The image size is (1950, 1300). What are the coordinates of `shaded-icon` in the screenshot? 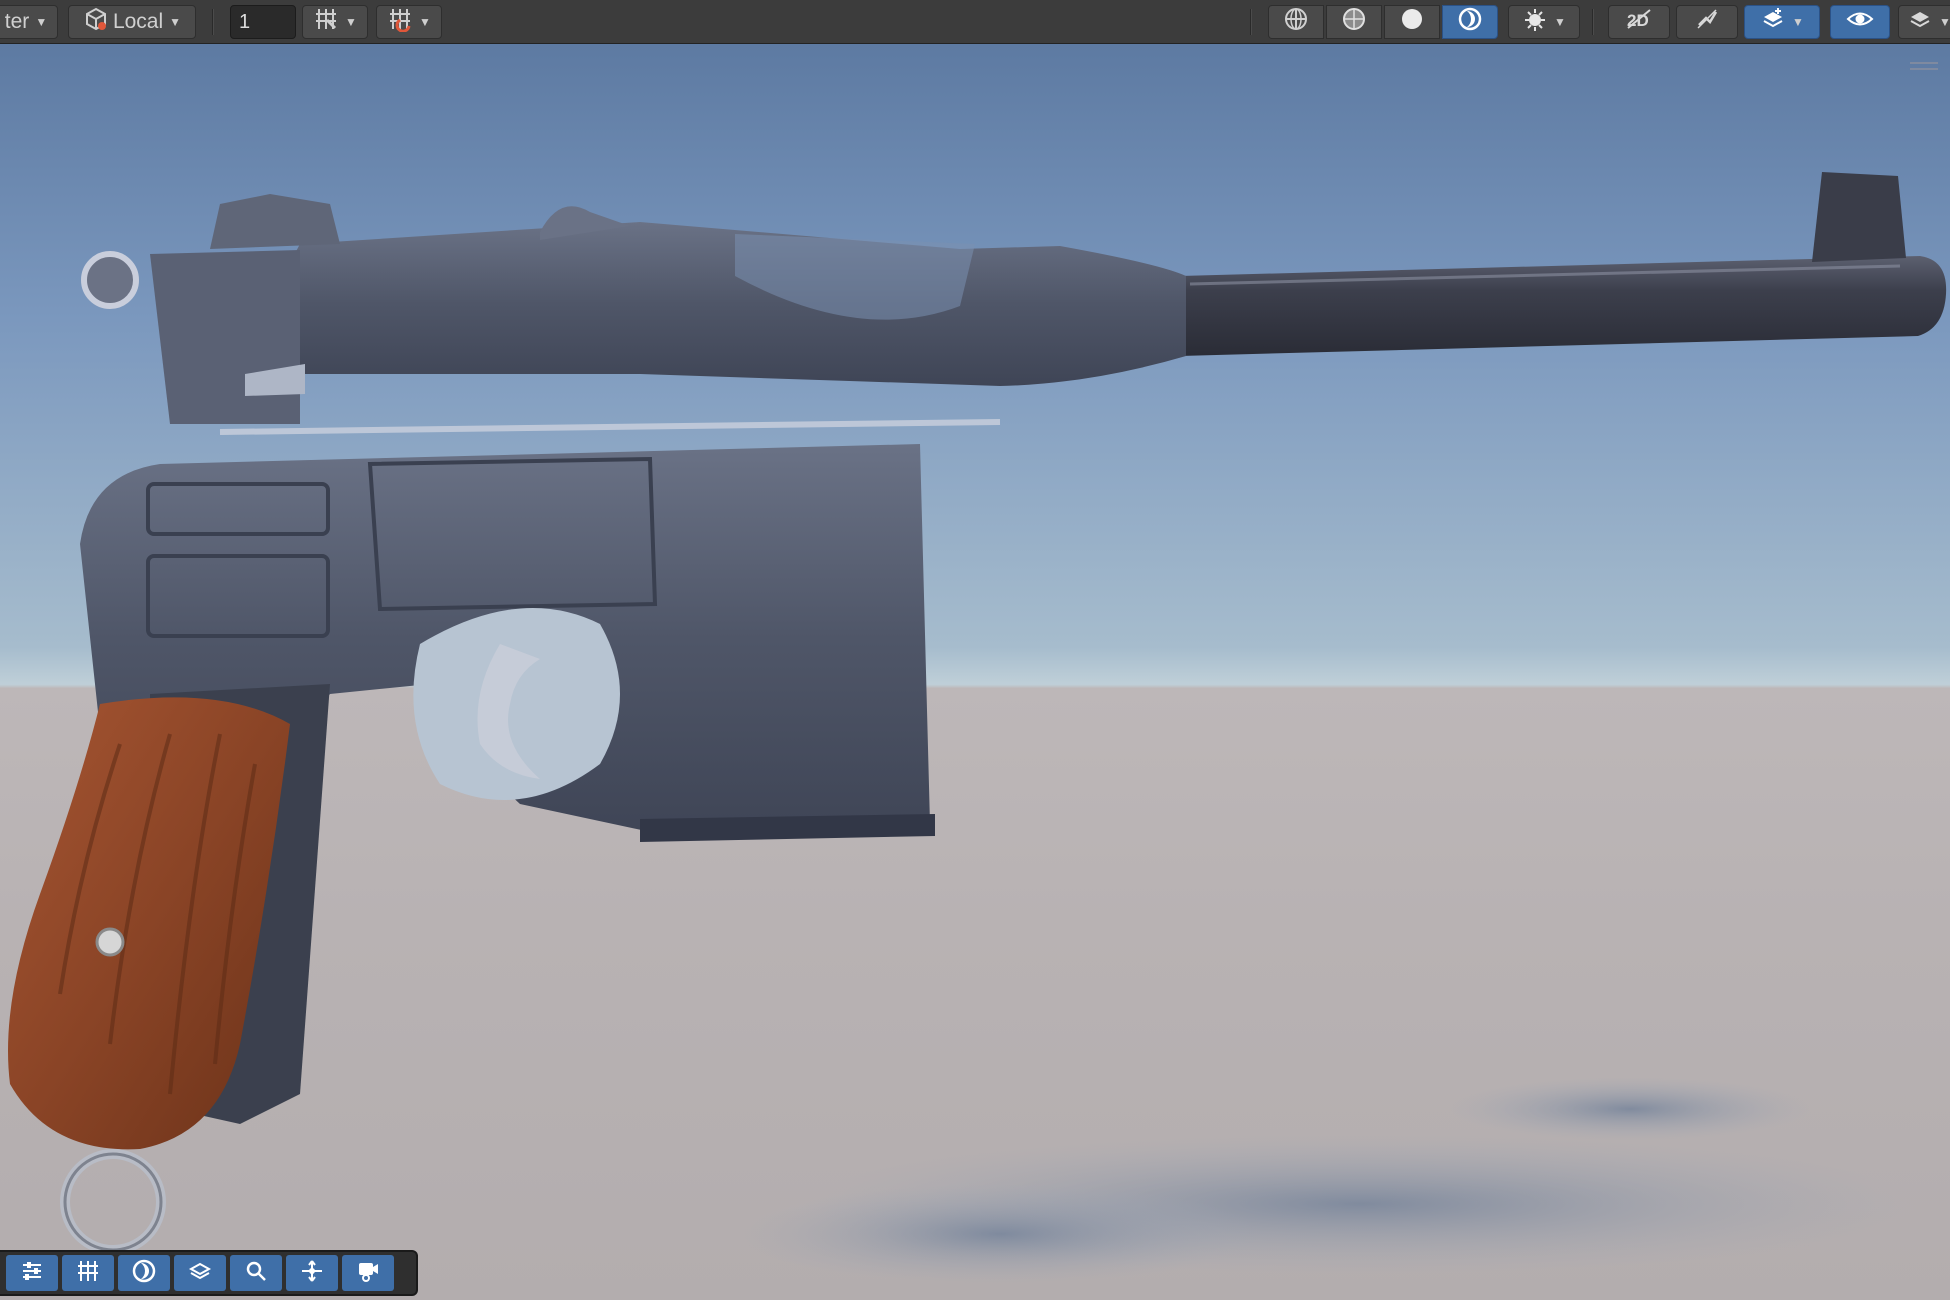 It's located at (1412, 22).